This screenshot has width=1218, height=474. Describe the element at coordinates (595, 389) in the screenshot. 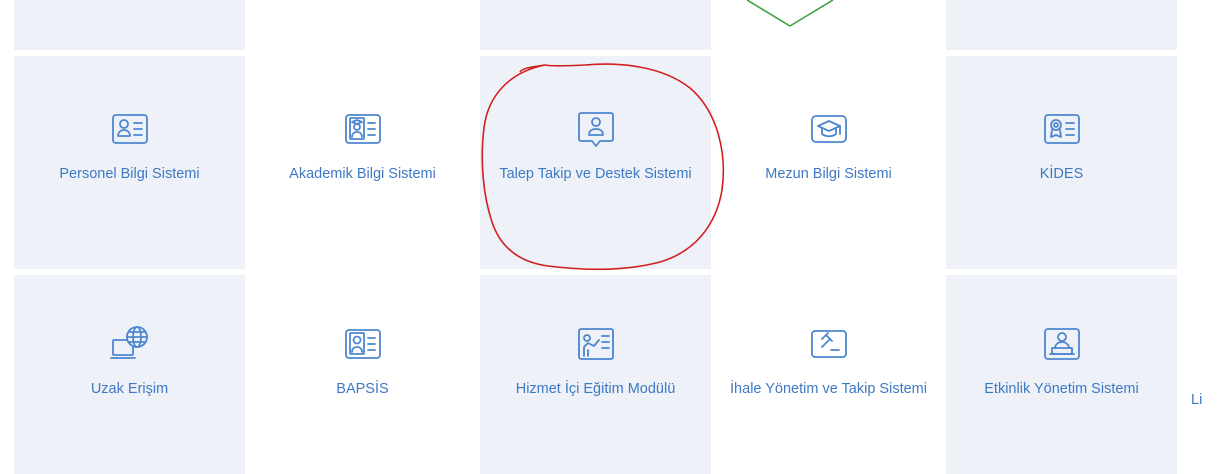

I see `tile-label: Hizmet İçi Eğitim Modülü` at that location.